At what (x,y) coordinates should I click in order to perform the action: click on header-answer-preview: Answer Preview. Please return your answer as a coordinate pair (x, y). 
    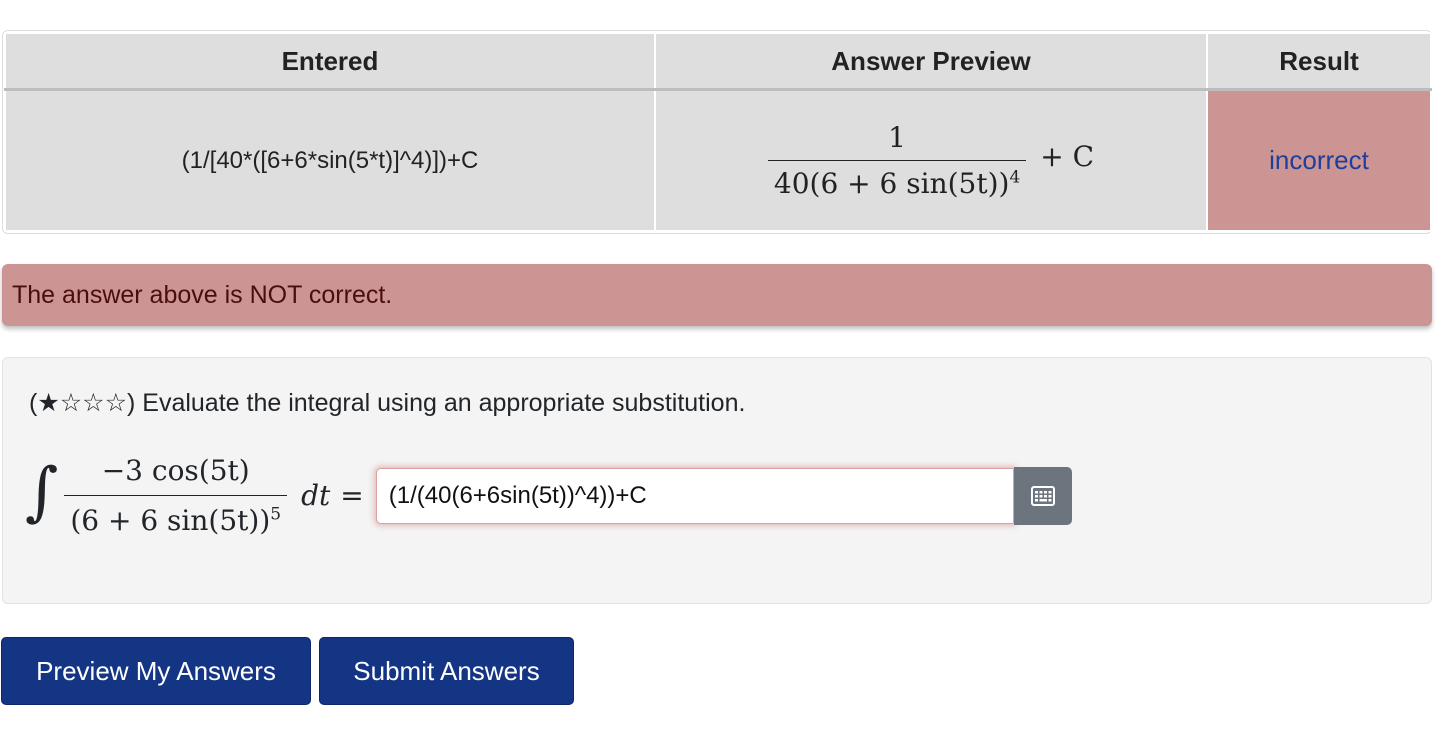
    Looking at the image, I should click on (931, 61).